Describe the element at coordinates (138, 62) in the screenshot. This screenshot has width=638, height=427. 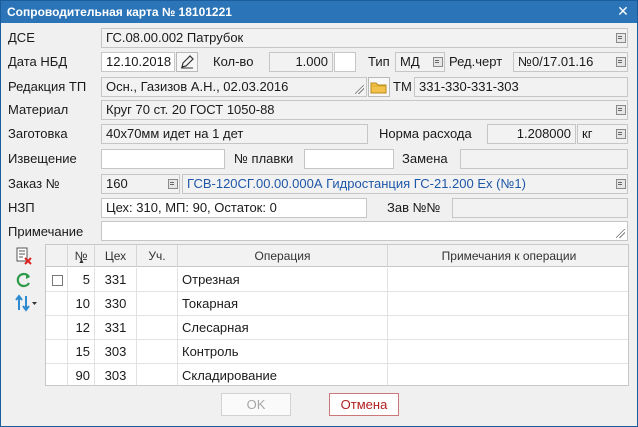
I see `date-input: 12.10.2018` at that location.